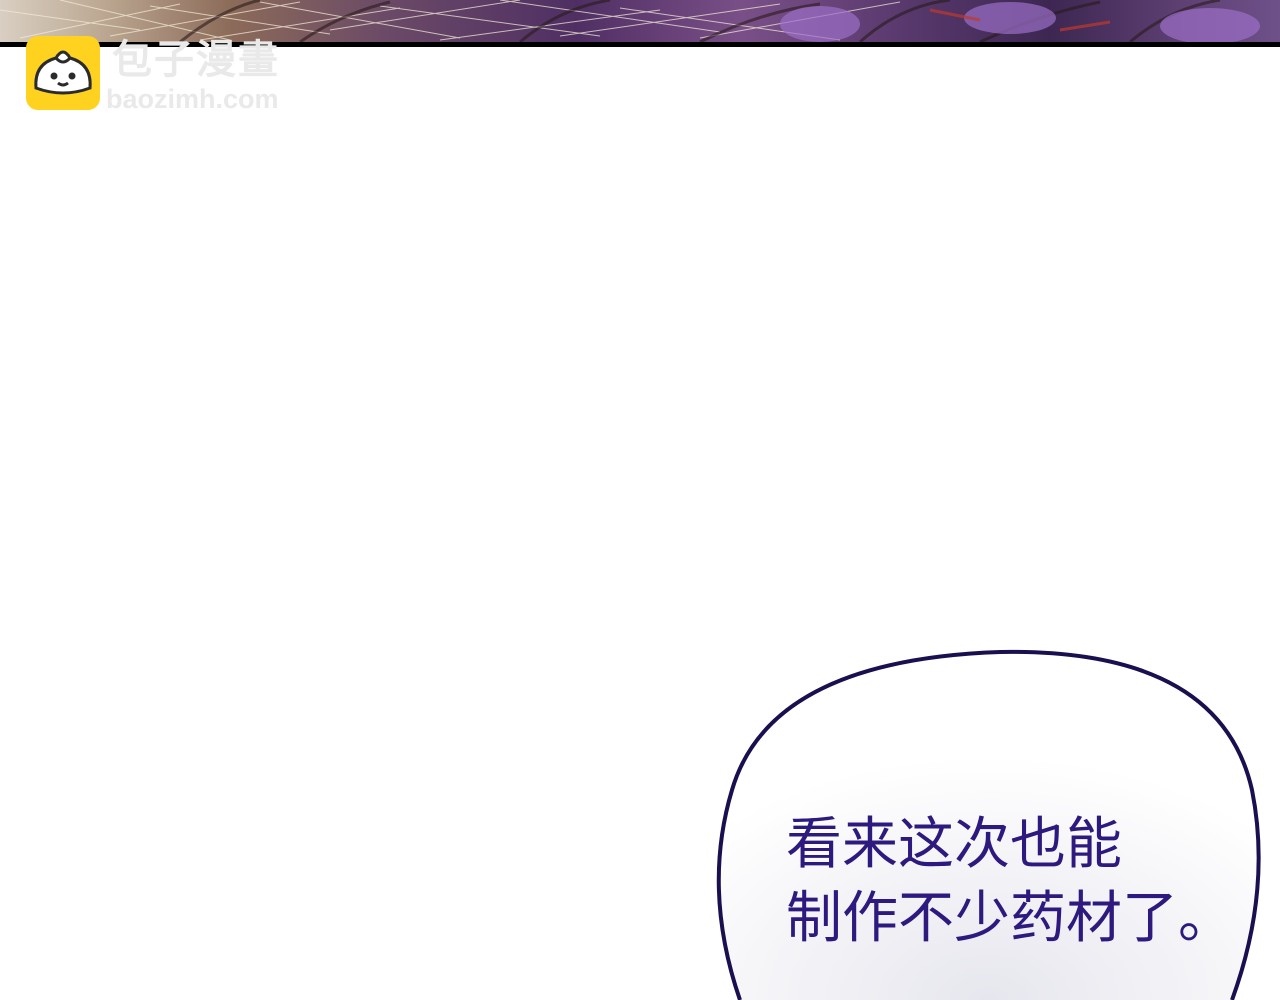  Describe the element at coordinates (1010, 882) in the screenshot. I see `speech-bubble-text: 看来这次也能 制作不少药材了。` at that location.